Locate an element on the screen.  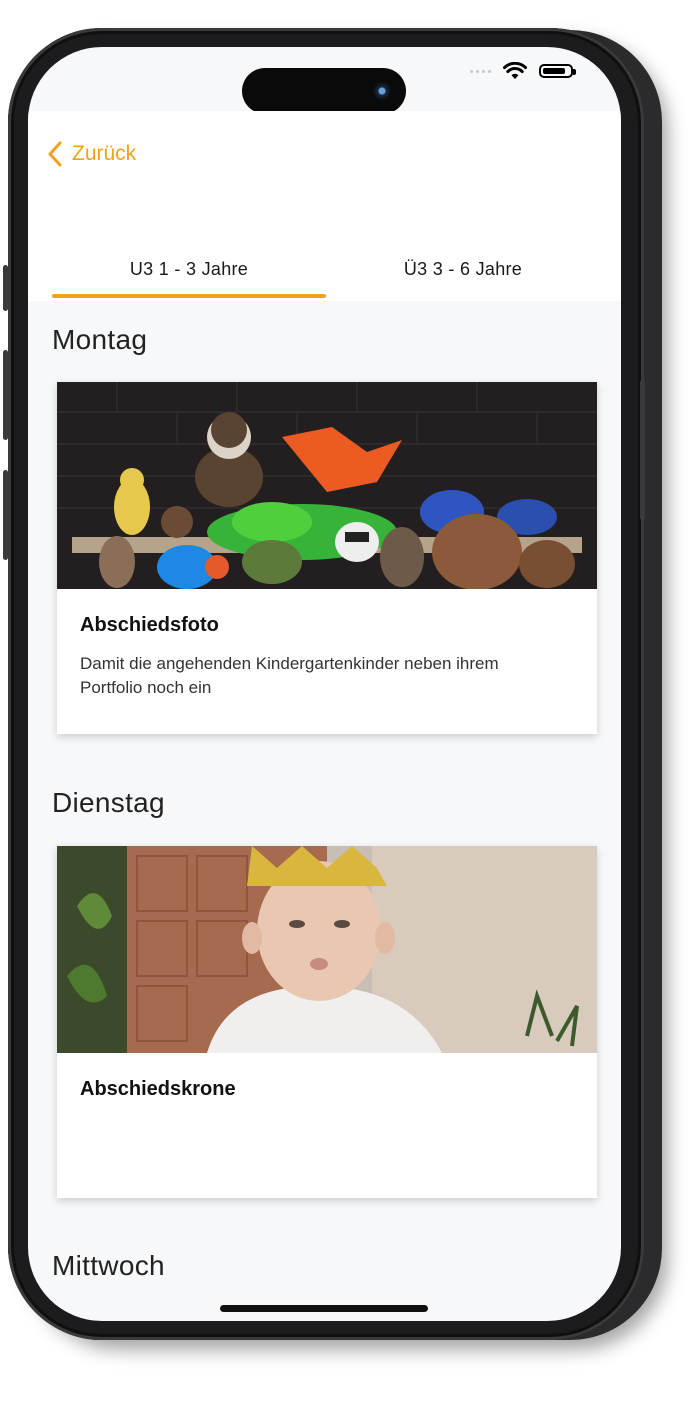
back-label: Zurück is located at coordinates (104, 153).